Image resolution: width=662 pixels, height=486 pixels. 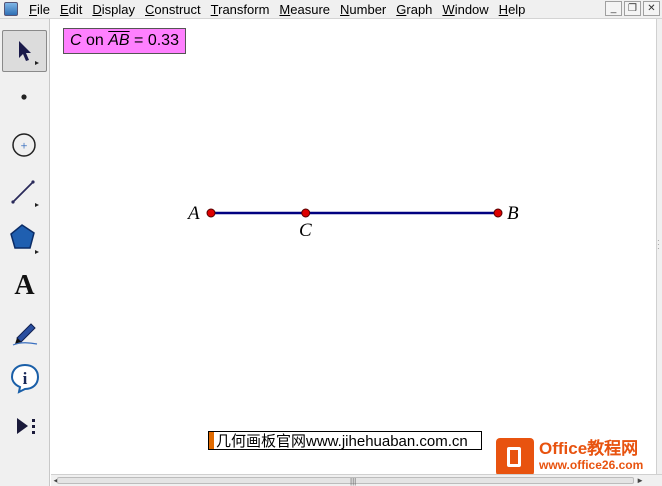 I want to click on compass-tool: +, so click(x=24, y=144).